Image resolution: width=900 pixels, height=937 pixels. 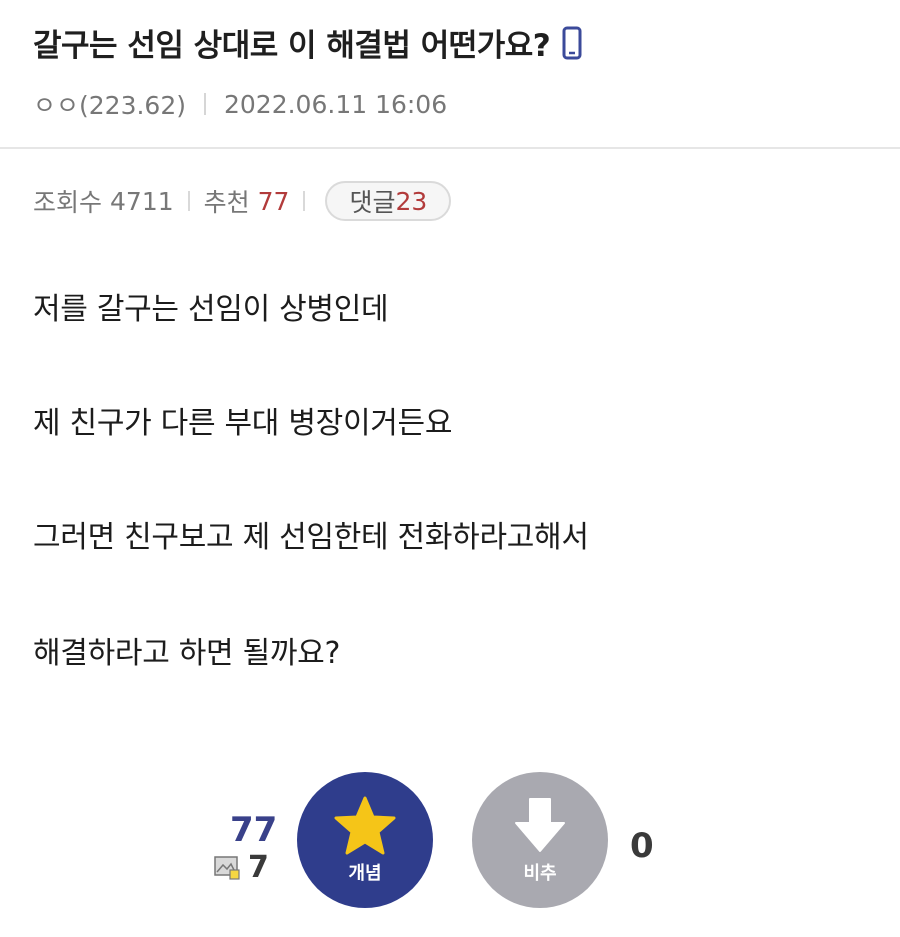 I want to click on post-date: 2022.06.11 16:06, so click(x=335, y=104).